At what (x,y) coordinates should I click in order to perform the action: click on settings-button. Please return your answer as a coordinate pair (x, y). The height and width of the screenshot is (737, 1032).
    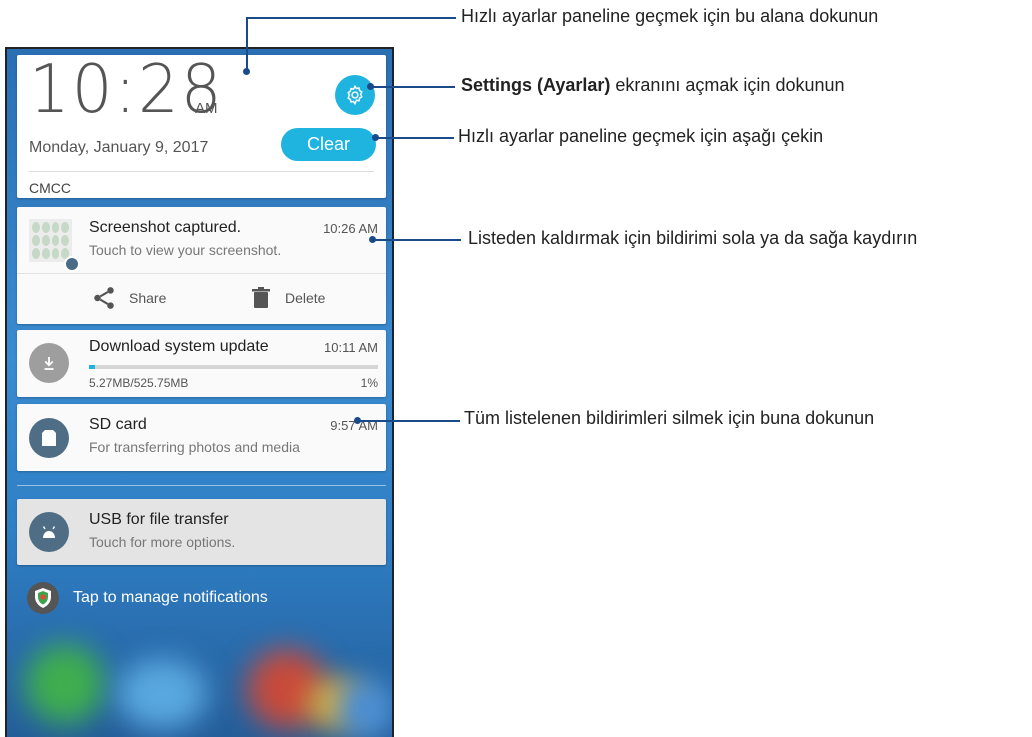
    Looking at the image, I should click on (355, 95).